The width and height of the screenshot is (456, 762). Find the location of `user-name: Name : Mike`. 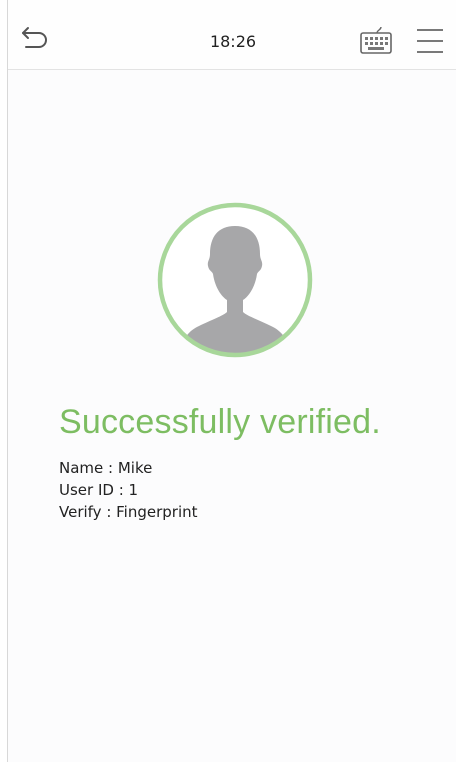

user-name: Name : Mike is located at coordinates (106, 468).